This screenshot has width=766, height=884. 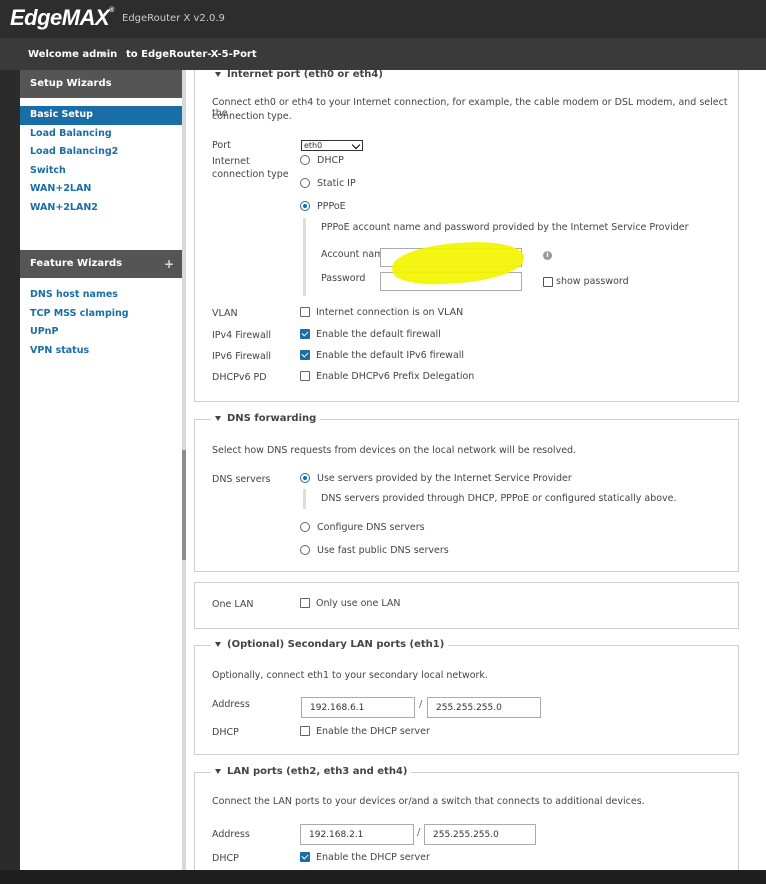 What do you see at coordinates (231, 834) in the screenshot?
I see `lan-address-label: Address` at bounding box center [231, 834].